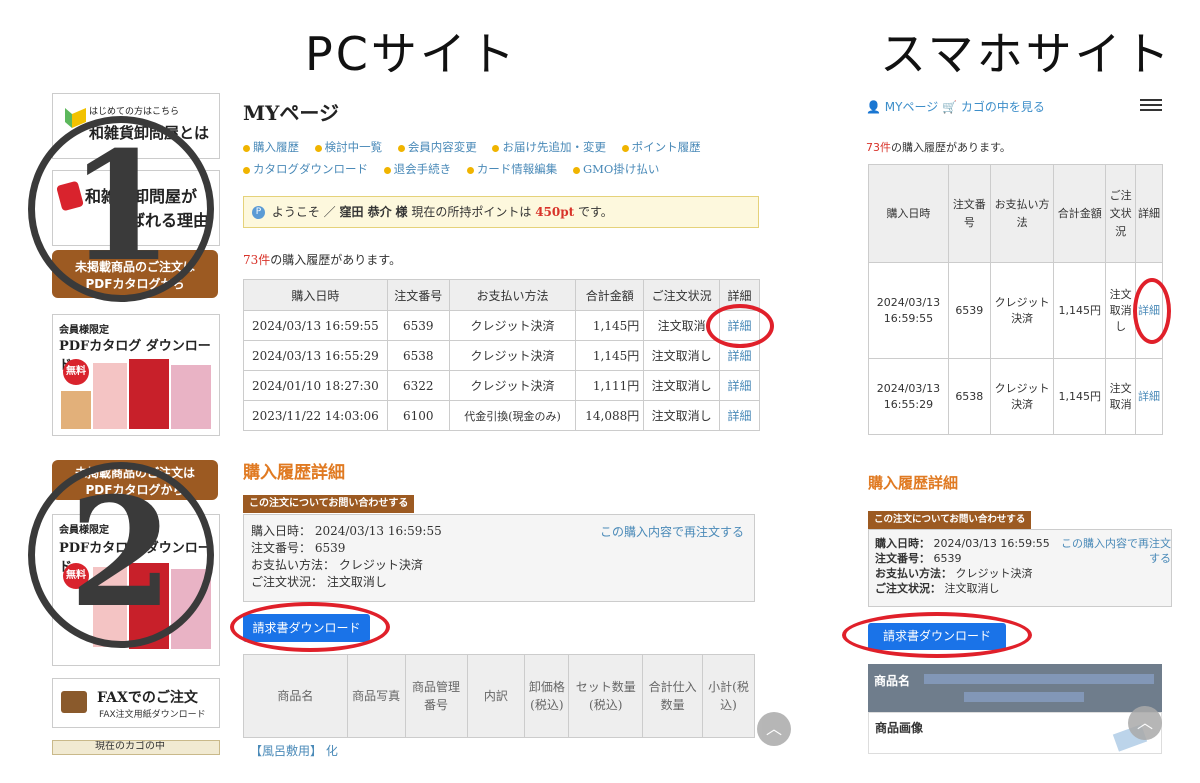 The height and width of the screenshot is (783, 1200). Describe the element at coordinates (1149, 396) in the screenshot. I see `sp-detail-link: 詳細` at that location.